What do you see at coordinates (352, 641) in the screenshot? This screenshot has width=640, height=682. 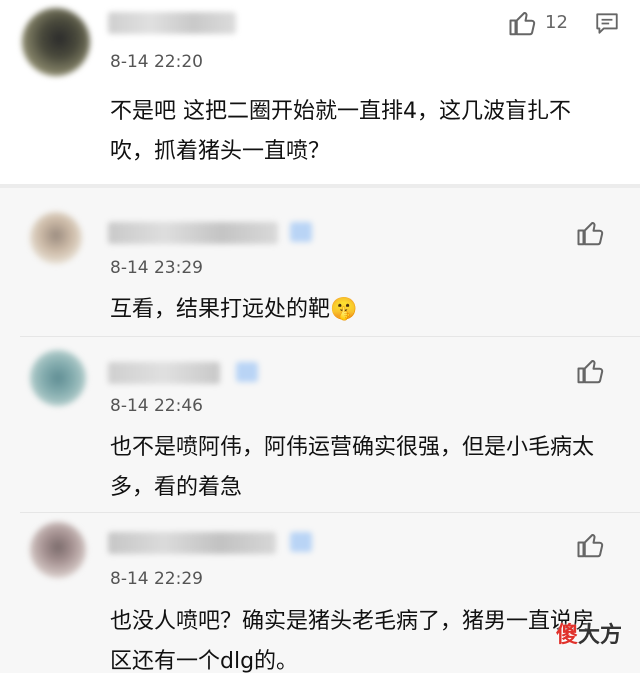 I see `reply-text: 也没人喷吧？确实是猪头老毛病了，猪男一直说房区还有一个dlg的。` at bounding box center [352, 641].